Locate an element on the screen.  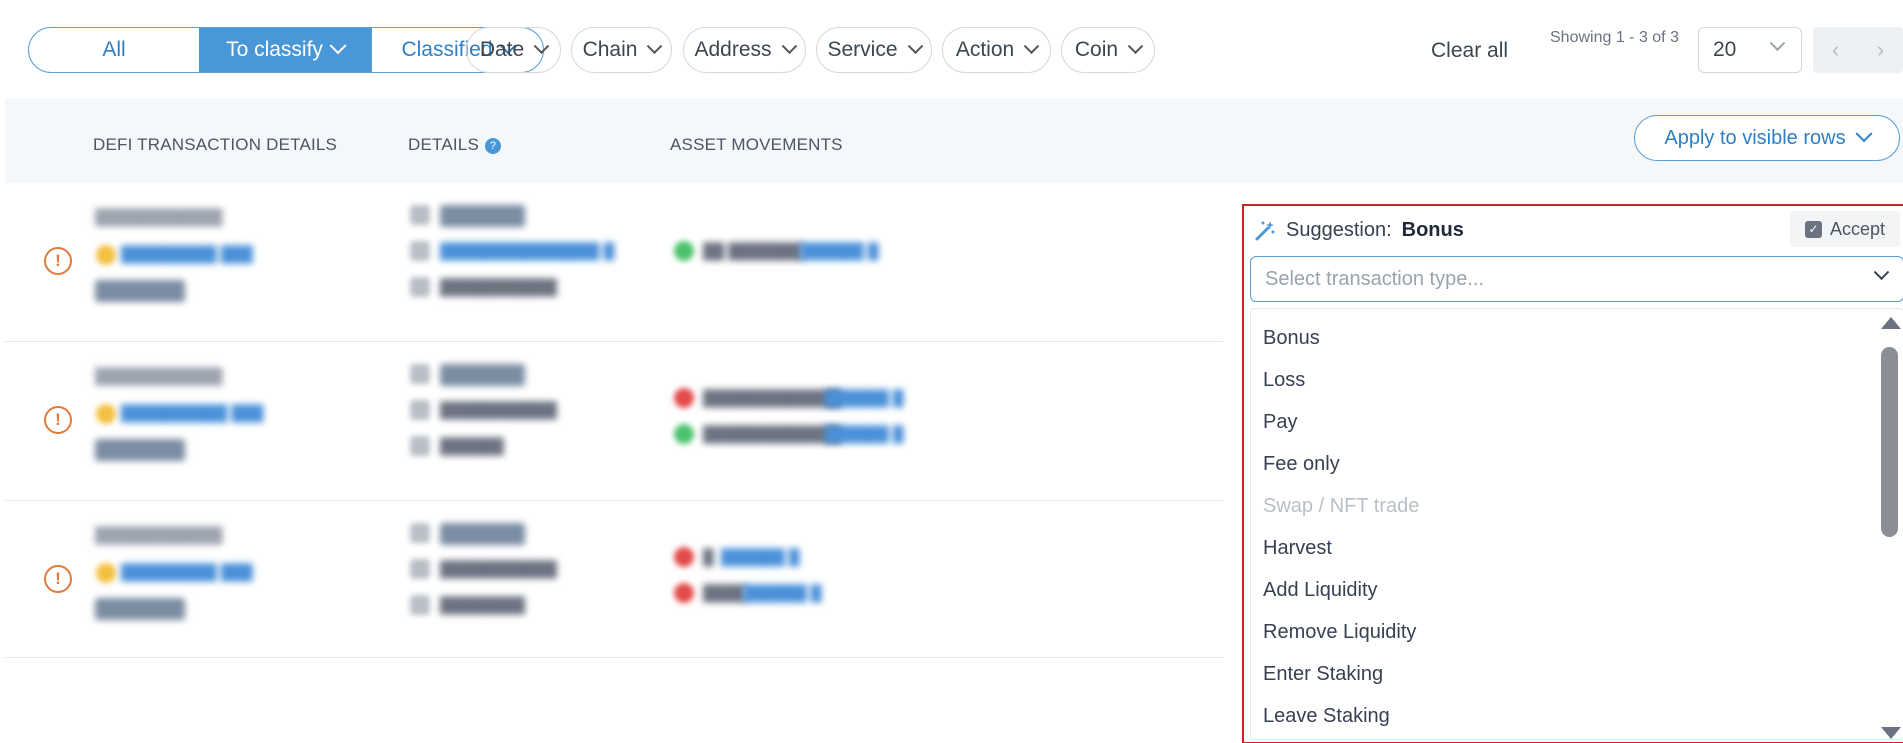
filter-action: Action is located at coordinates (996, 50).